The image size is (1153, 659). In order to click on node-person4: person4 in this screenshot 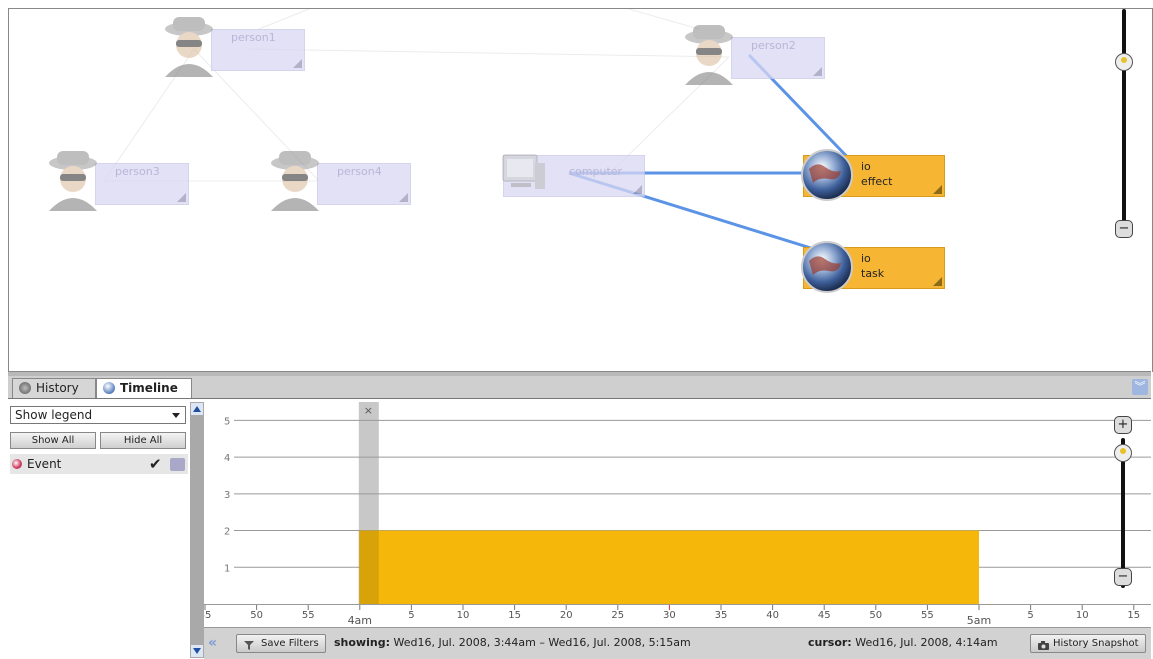, I will do `click(340, 180)`.